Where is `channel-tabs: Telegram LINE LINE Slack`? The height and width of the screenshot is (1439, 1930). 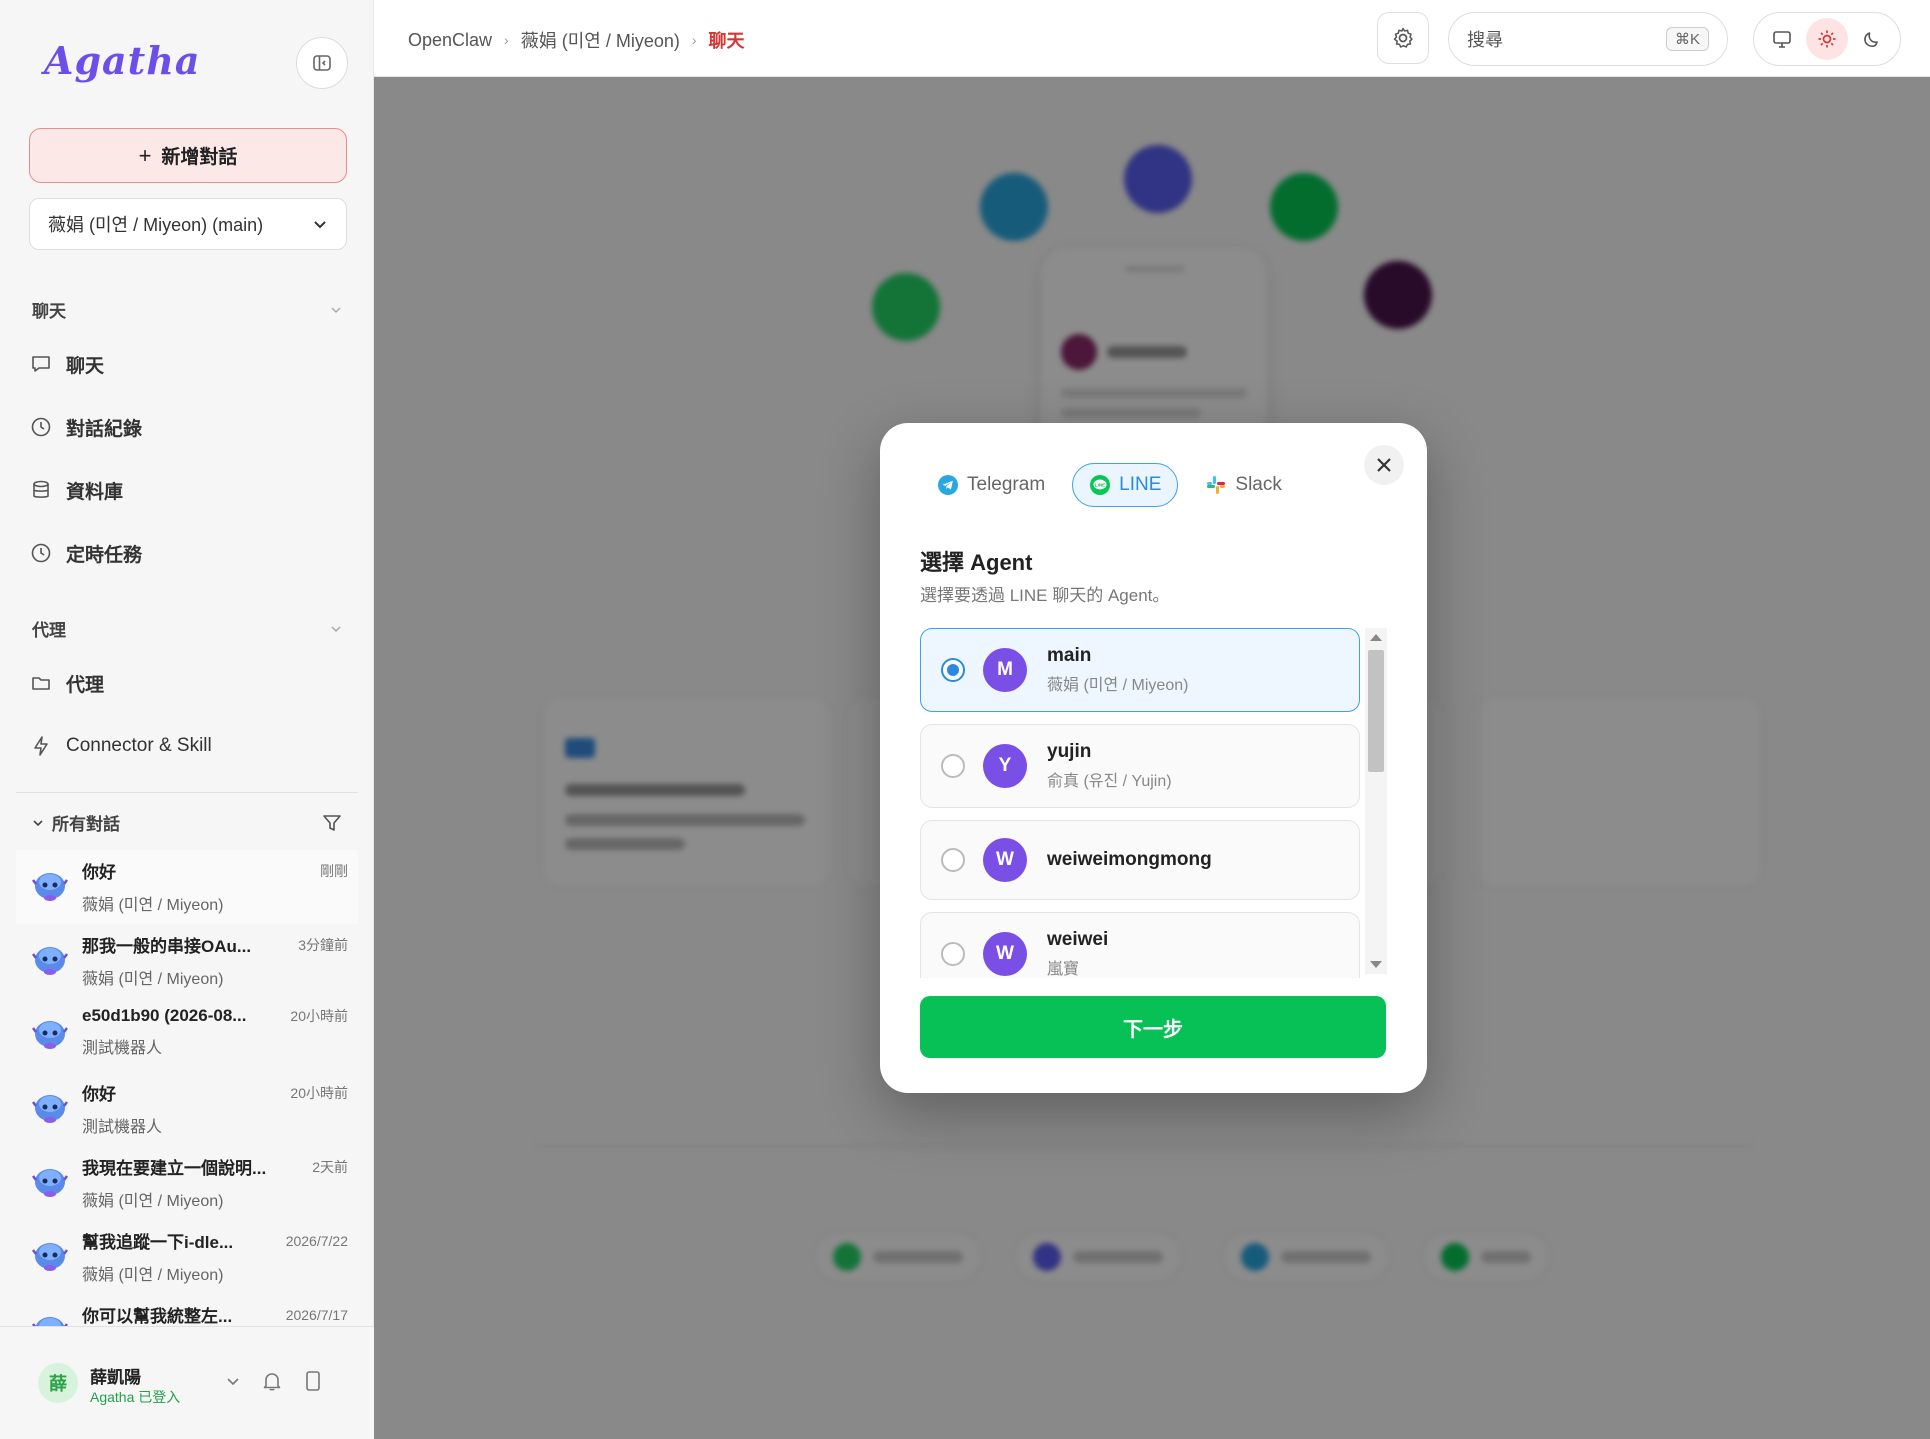
channel-tabs: Telegram LINE LINE Slack is located at coordinates (1109, 485).